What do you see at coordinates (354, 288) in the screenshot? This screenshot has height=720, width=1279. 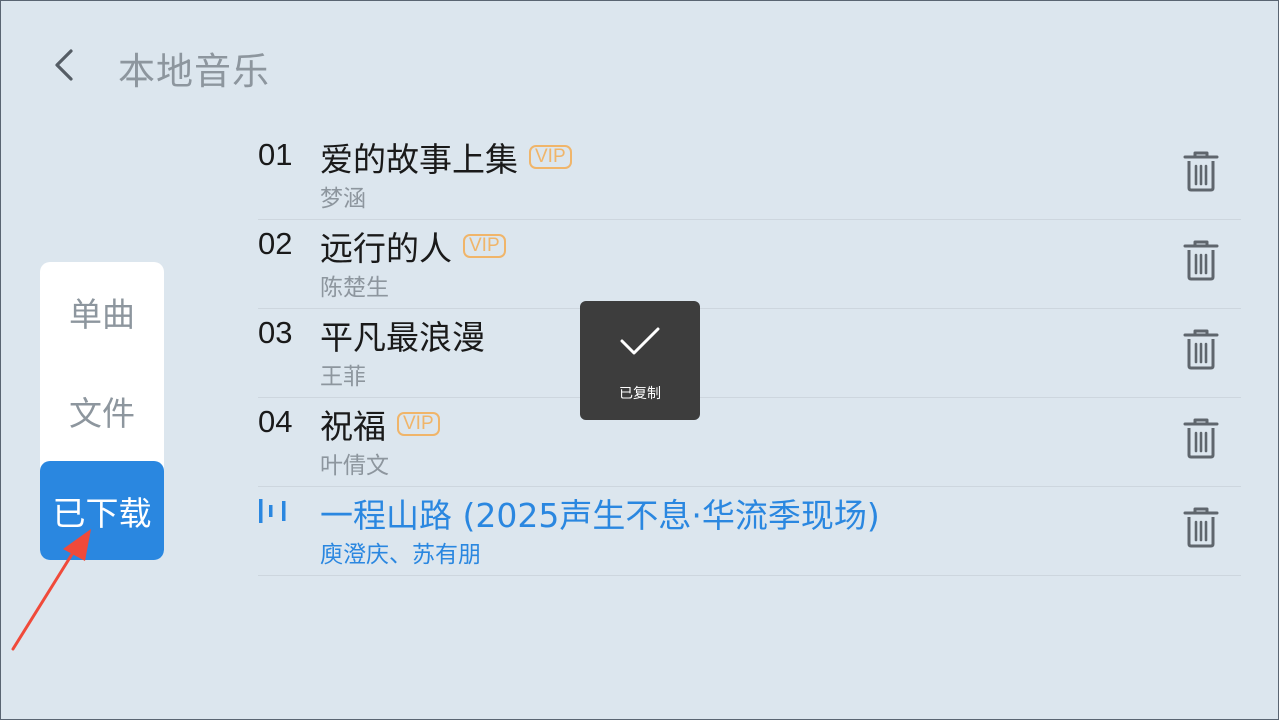 I see `song-artist: 陈楚生` at bounding box center [354, 288].